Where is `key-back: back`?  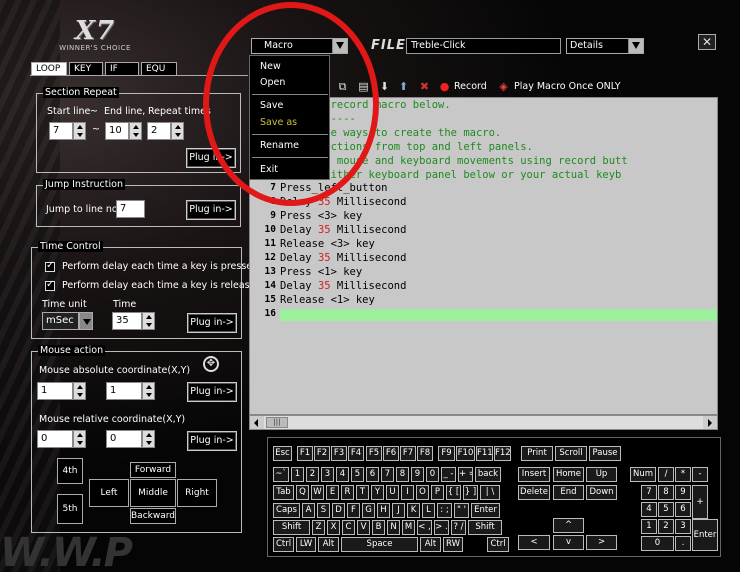 key-back: back is located at coordinates (488, 474).